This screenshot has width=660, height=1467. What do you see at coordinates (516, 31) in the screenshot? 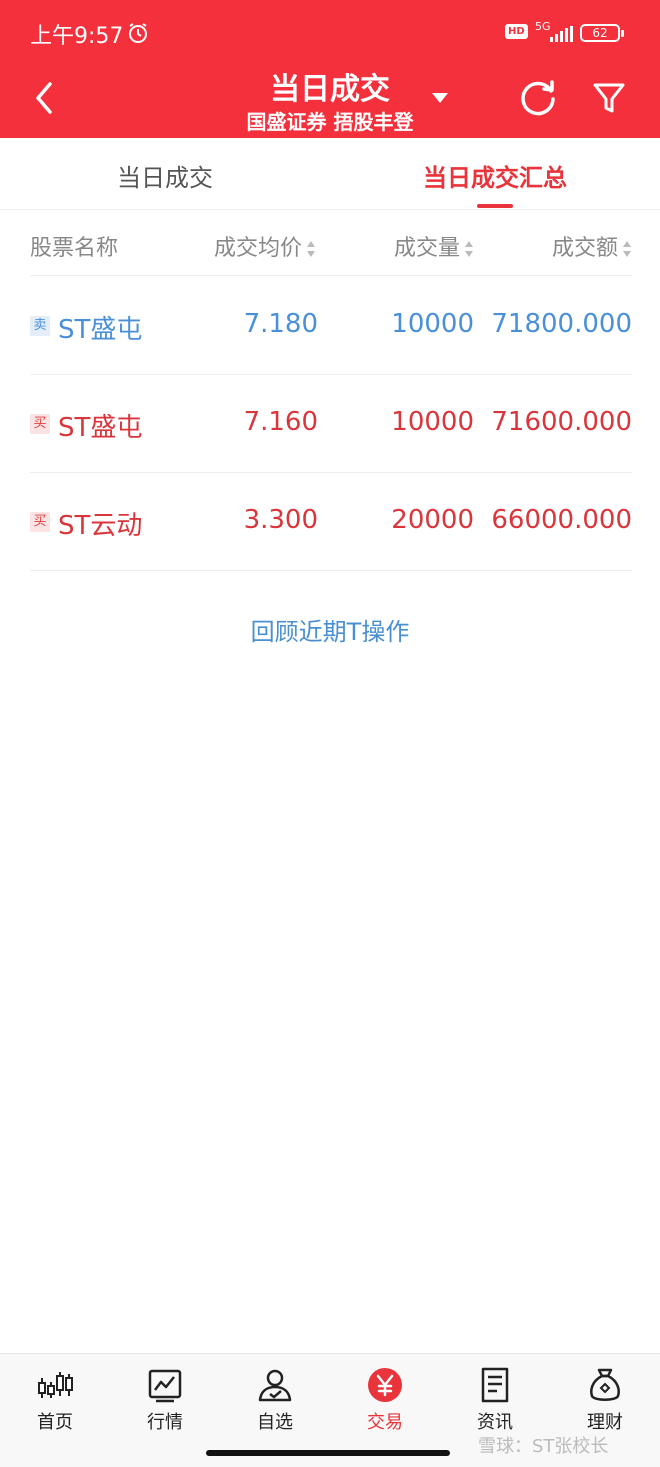
I see `hd-badge: HD` at bounding box center [516, 31].